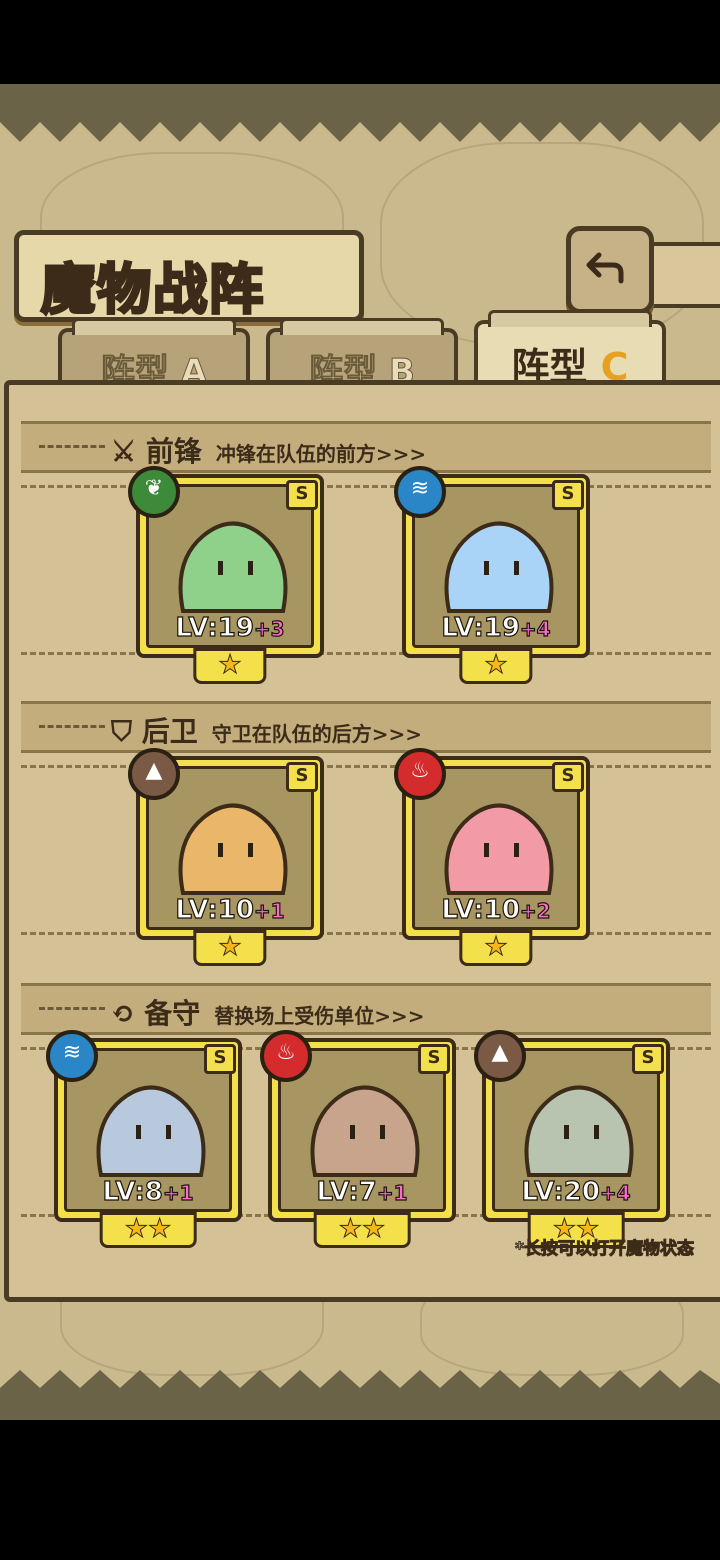 The width and height of the screenshot is (720, 1560). Describe the element at coordinates (496, 627) in the screenshot. I see `unit-level: LV:19+4` at that location.